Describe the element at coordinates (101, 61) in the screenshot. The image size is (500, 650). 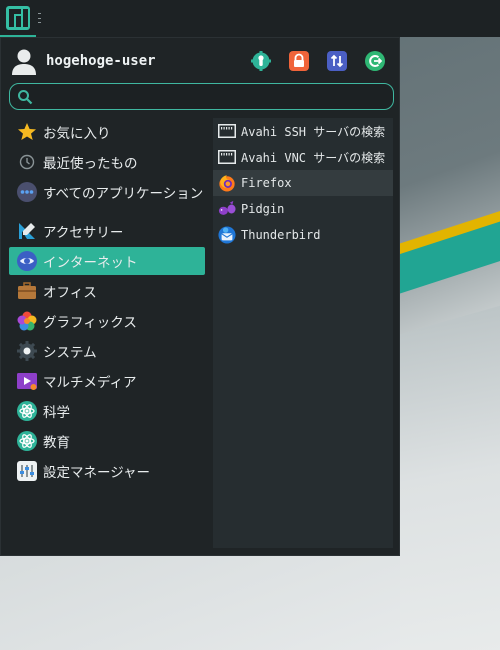
I see `username: hogehoge-user` at that location.